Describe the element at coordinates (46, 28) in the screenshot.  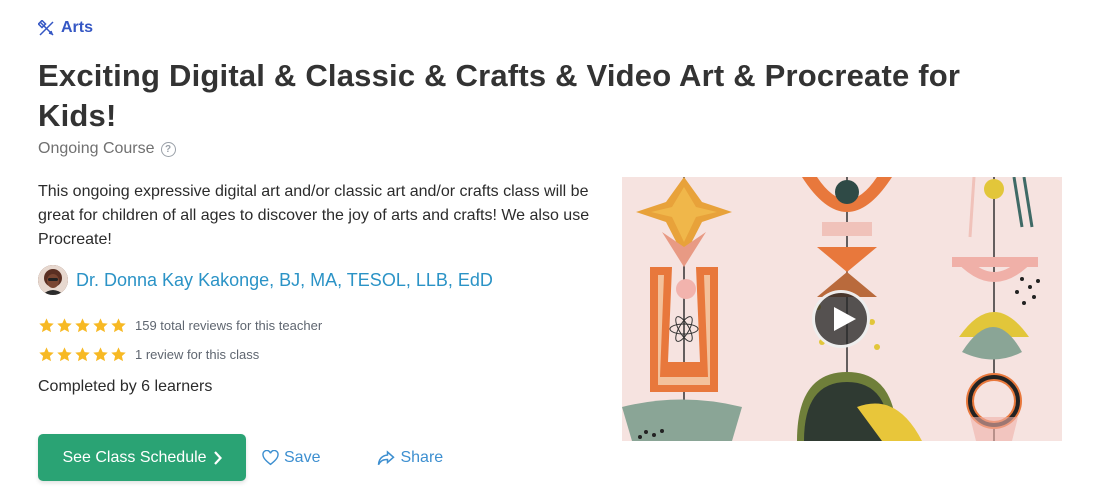
I see `pencil-ruler-icon` at that location.